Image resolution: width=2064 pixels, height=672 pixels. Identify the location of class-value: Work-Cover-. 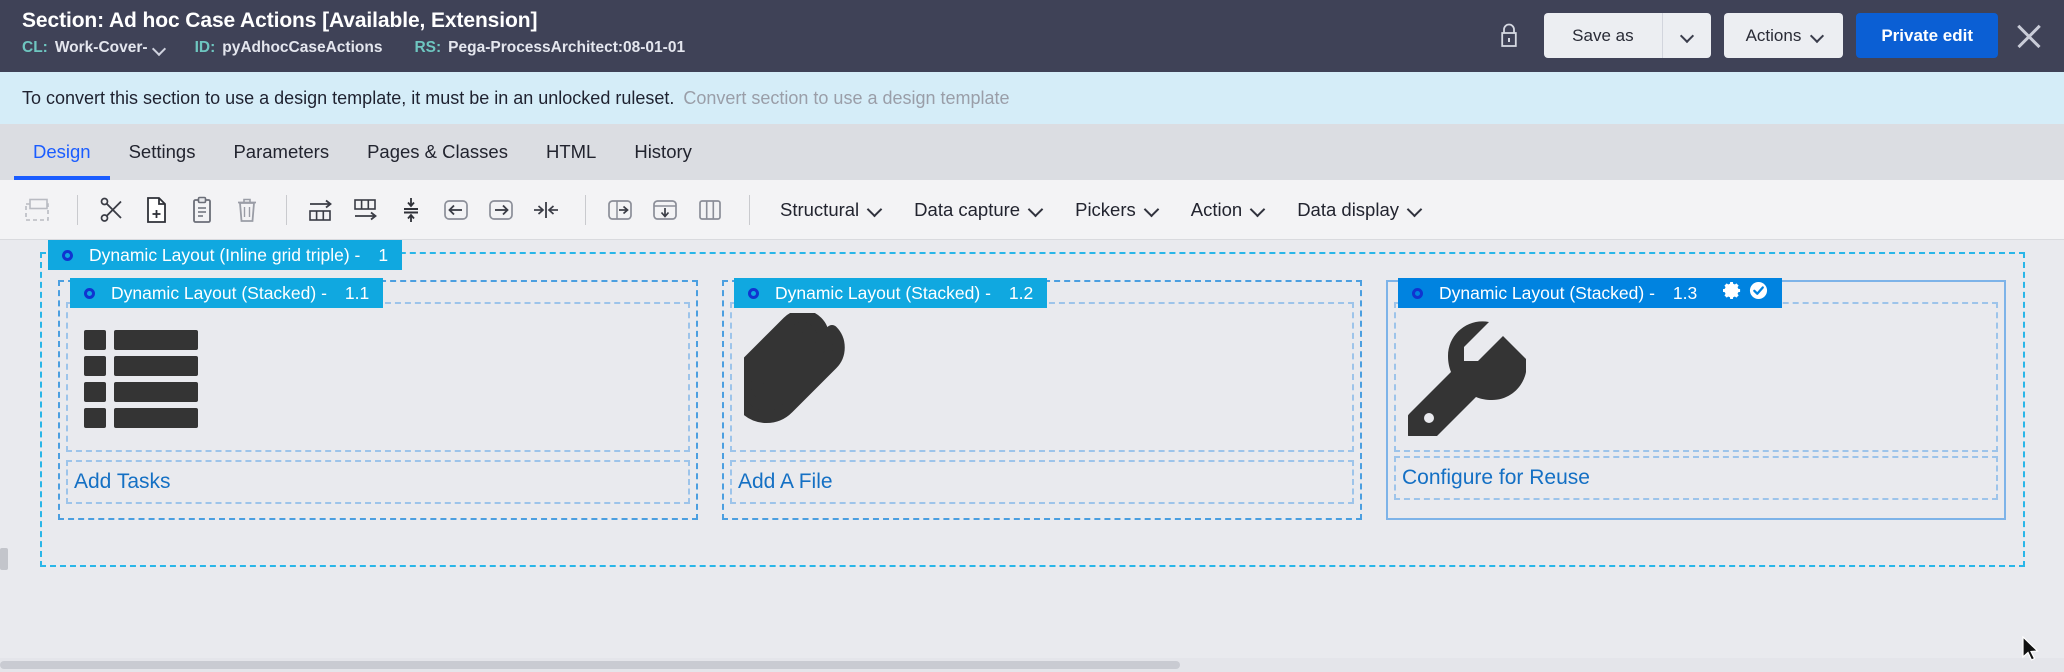
(101, 47).